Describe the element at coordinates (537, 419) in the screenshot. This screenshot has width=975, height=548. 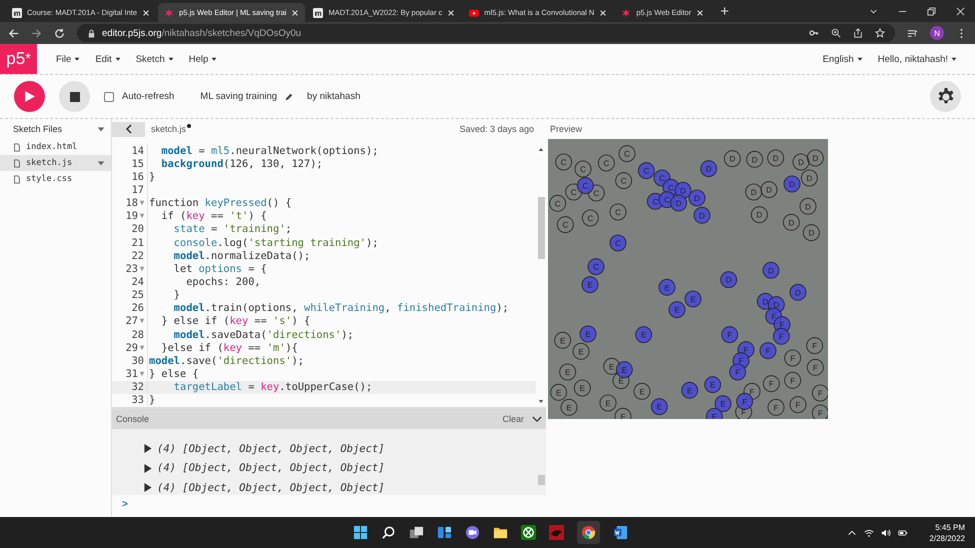
I see `chevron-down-icon` at that location.